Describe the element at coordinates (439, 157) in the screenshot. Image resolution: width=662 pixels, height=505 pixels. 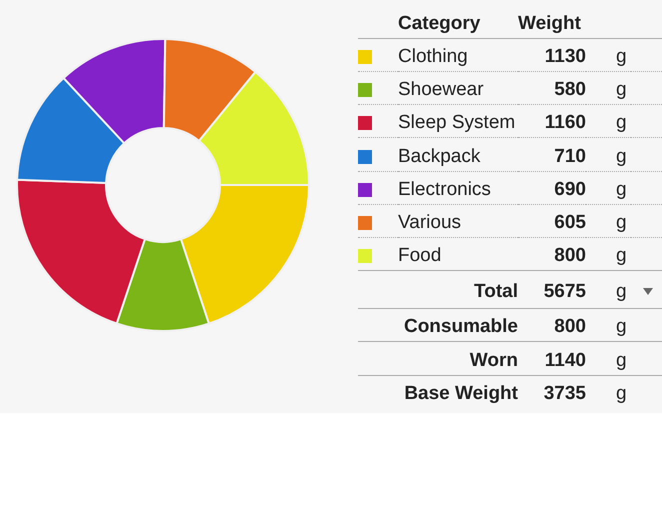
I see `category-name: Backpack` at that location.